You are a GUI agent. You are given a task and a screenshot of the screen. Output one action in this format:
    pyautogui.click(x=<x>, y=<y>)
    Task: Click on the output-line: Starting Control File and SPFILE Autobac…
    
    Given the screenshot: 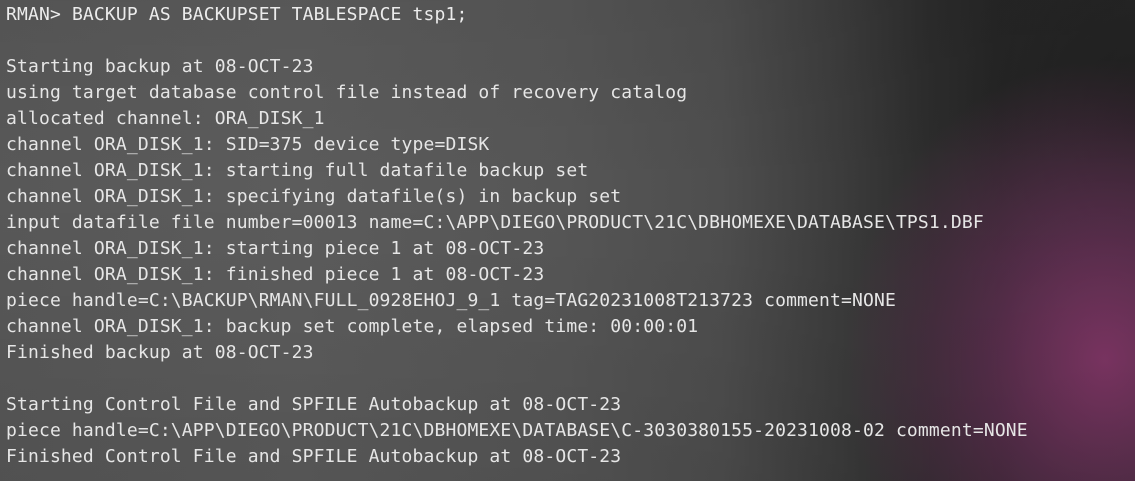 What is the action you would take?
    pyautogui.click(x=314, y=404)
    